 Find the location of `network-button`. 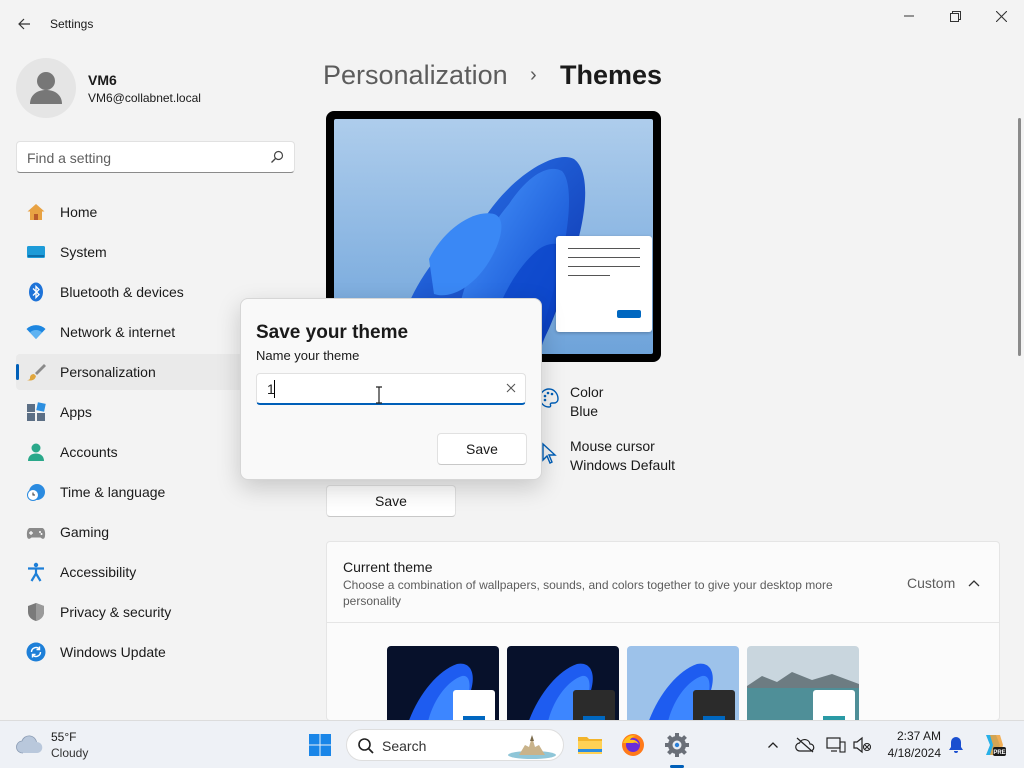

network-button is located at coordinates (836, 745).